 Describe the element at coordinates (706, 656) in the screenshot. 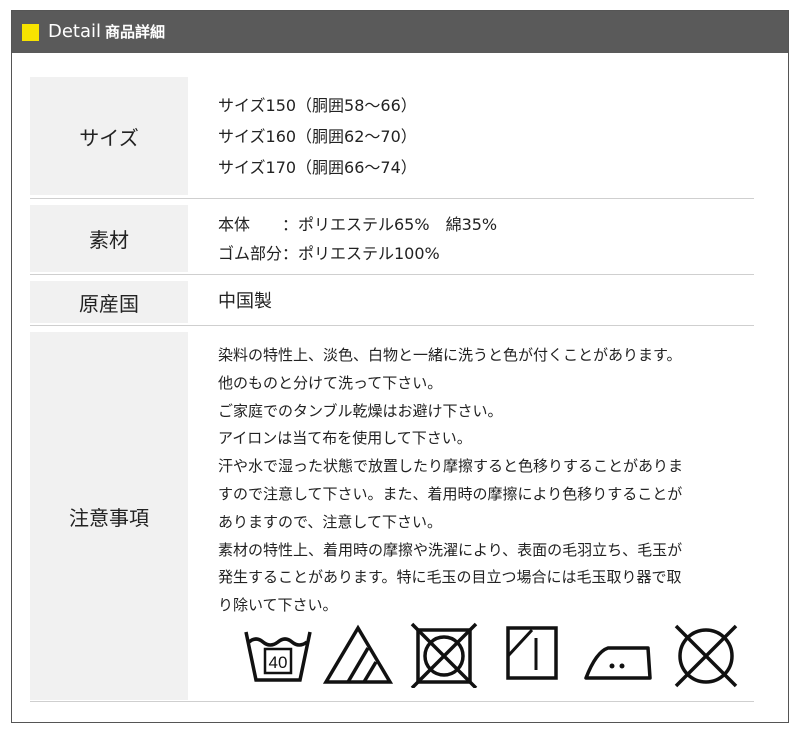

I see `no-dry-clean-icon` at that location.